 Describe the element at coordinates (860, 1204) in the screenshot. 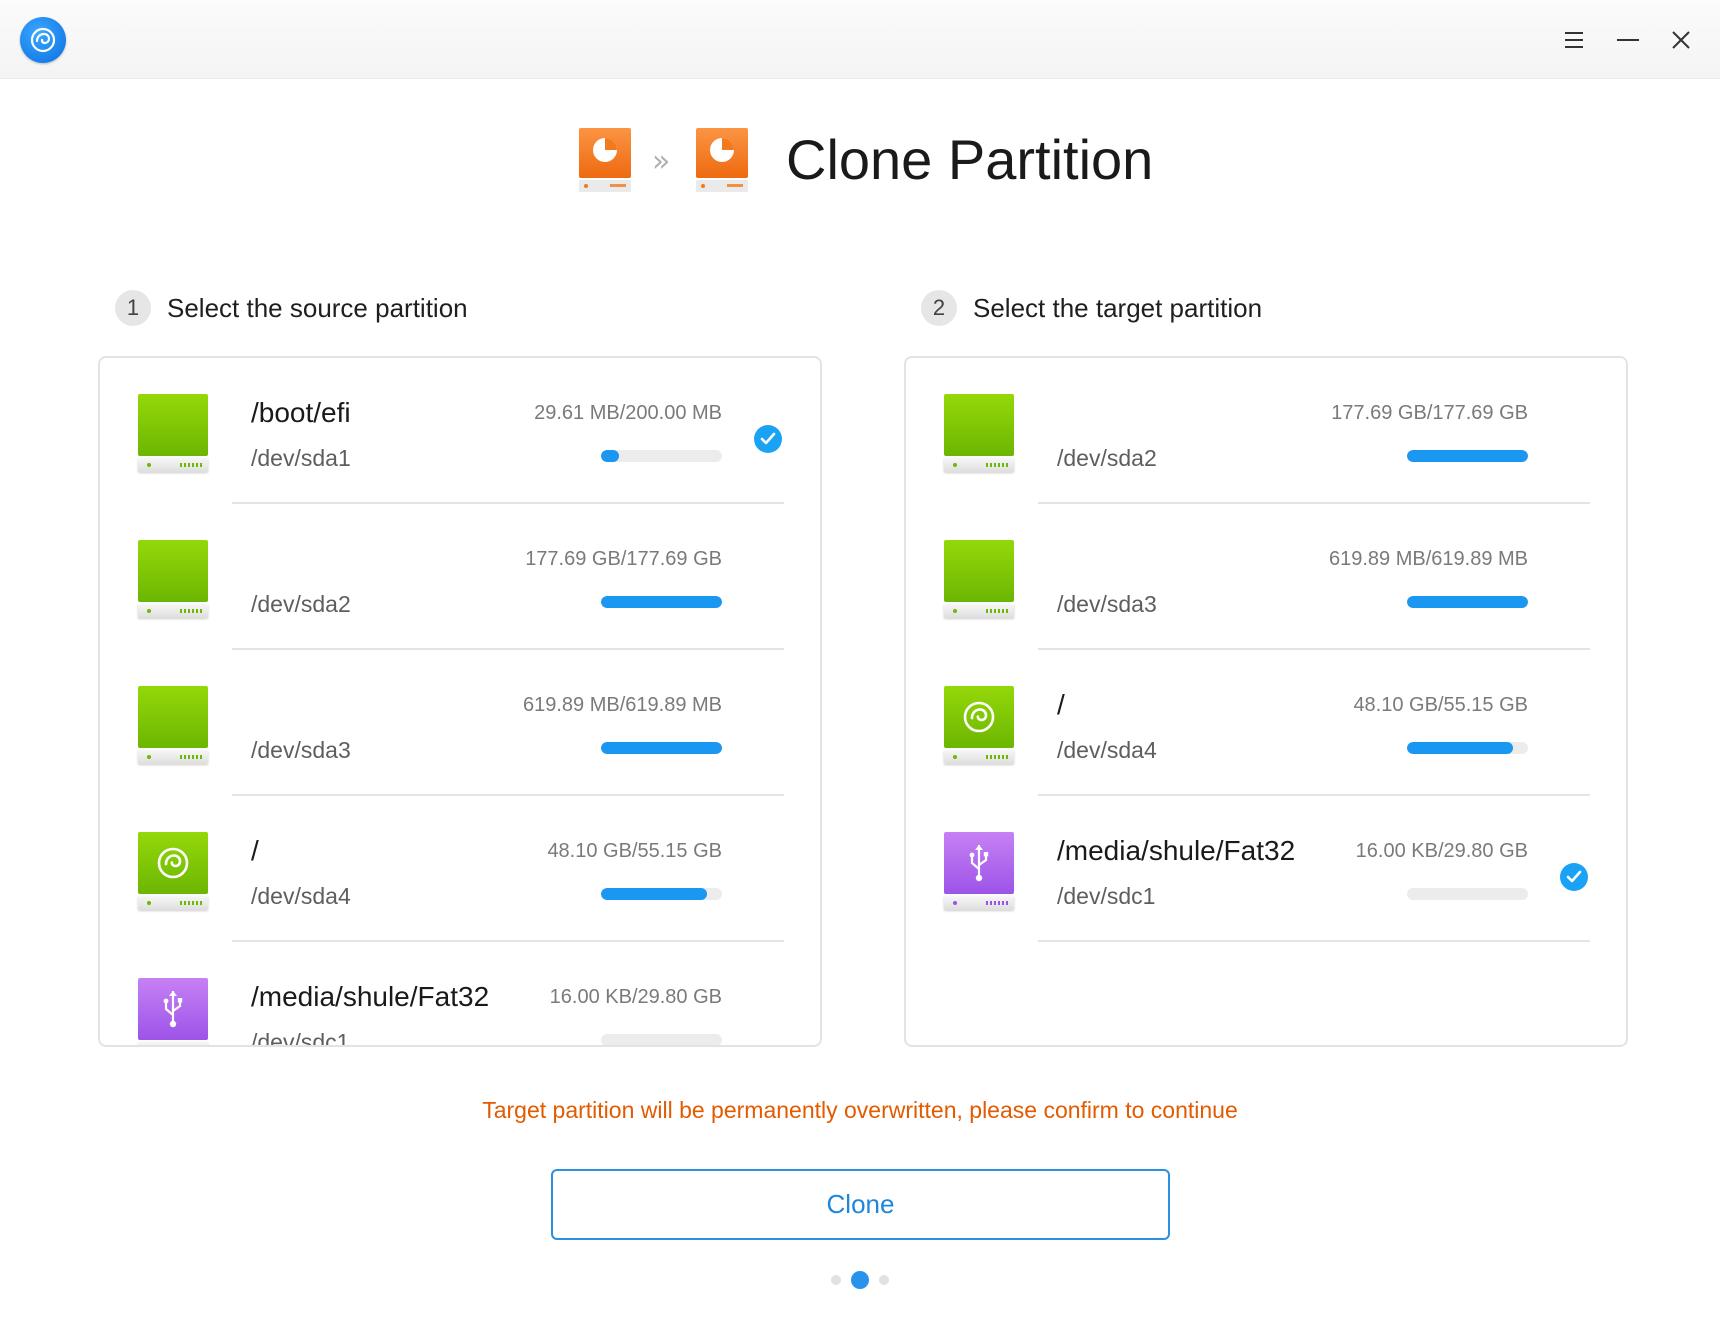

I see `clone-button: Clone` at that location.